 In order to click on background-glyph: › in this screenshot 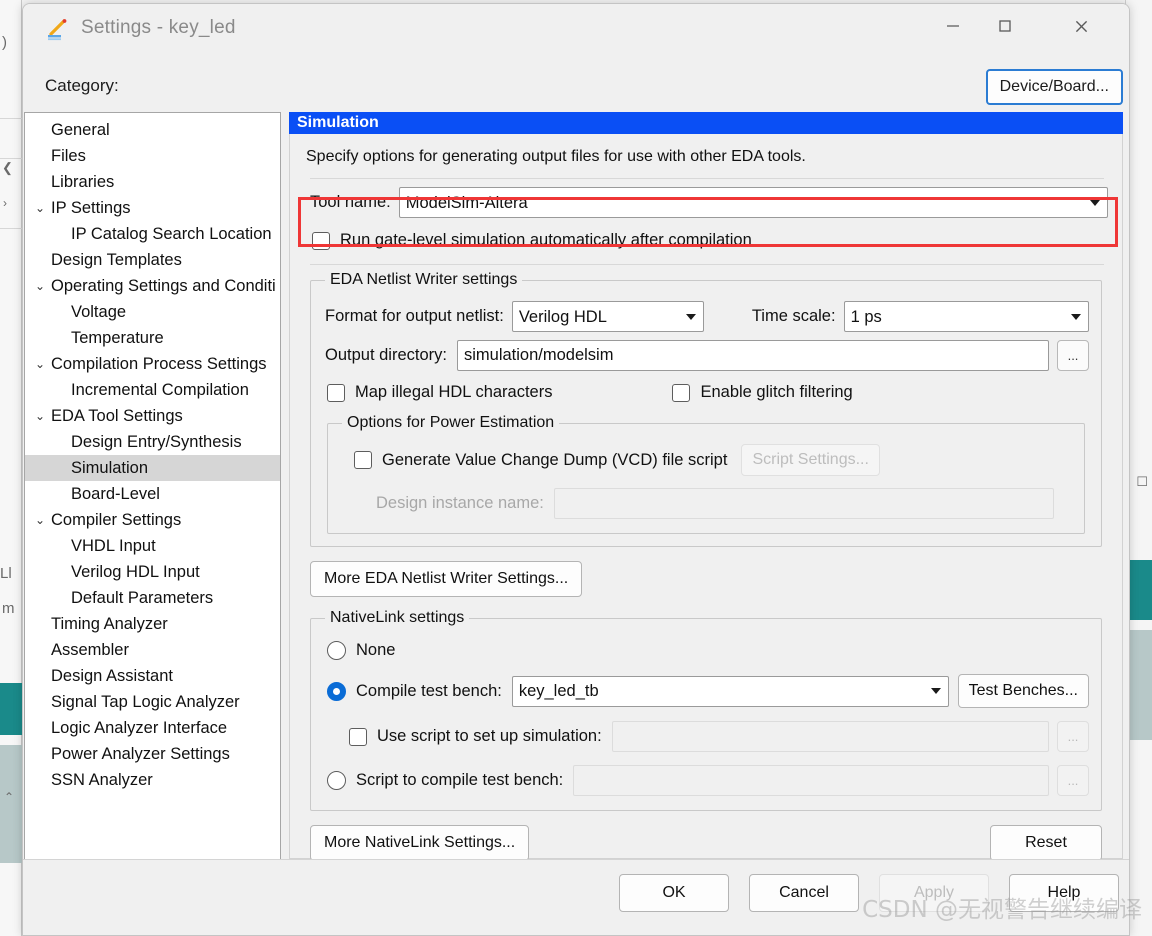, I will do `click(5, 203)`.